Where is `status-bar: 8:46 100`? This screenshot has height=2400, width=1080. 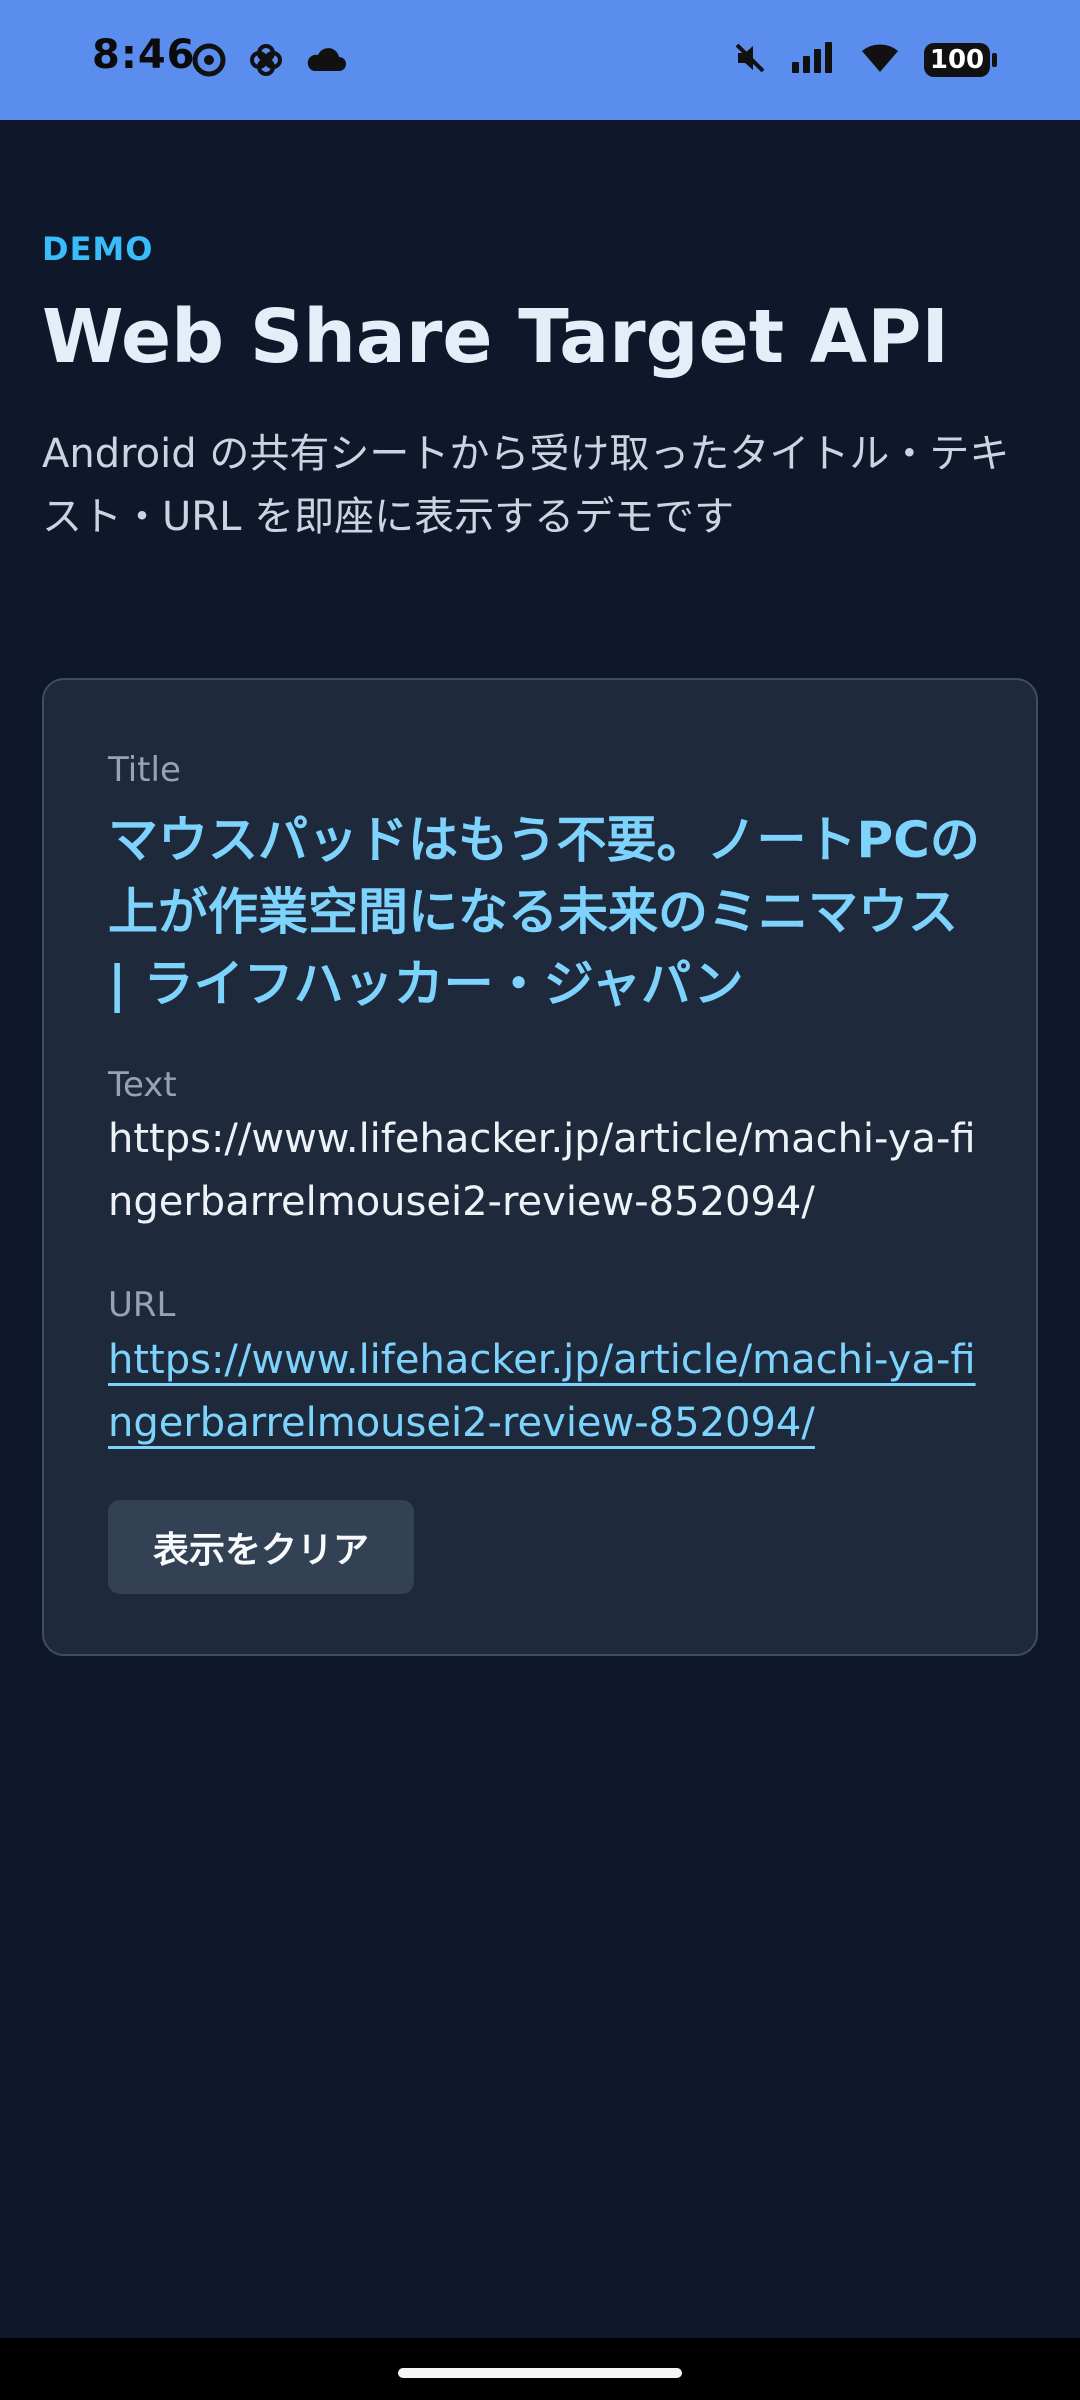 status-bar: 8:46 100 is located at coordinates (540, 60).